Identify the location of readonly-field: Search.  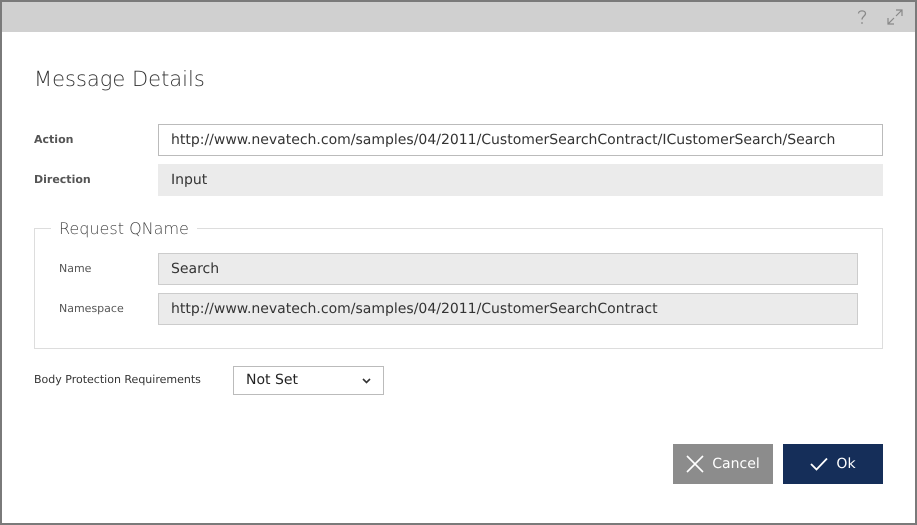
(508, 269).